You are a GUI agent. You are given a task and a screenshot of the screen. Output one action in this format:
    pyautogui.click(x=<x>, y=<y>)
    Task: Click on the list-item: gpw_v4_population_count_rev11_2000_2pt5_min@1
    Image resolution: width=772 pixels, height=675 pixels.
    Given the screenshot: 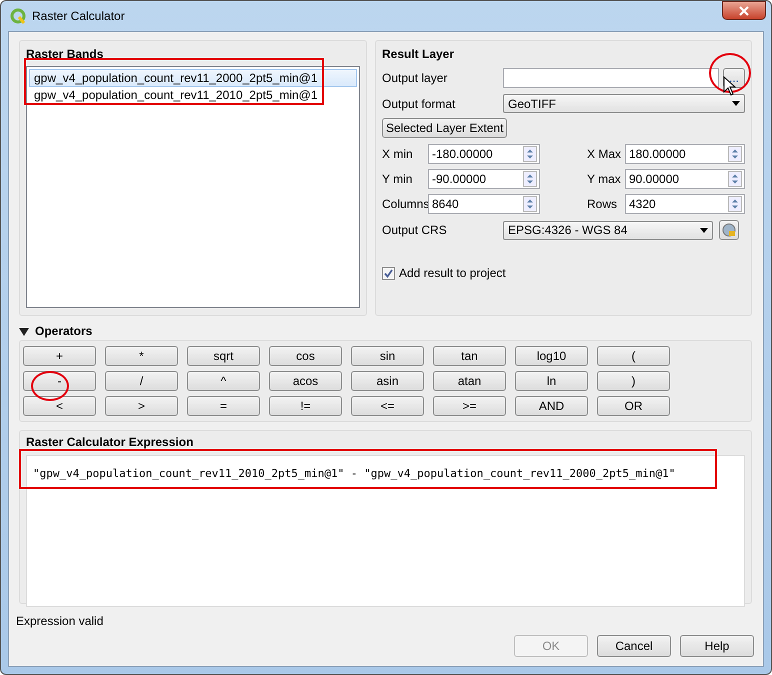 What is the action you would take?
    pyautogui.click(x=193, y=78)
    